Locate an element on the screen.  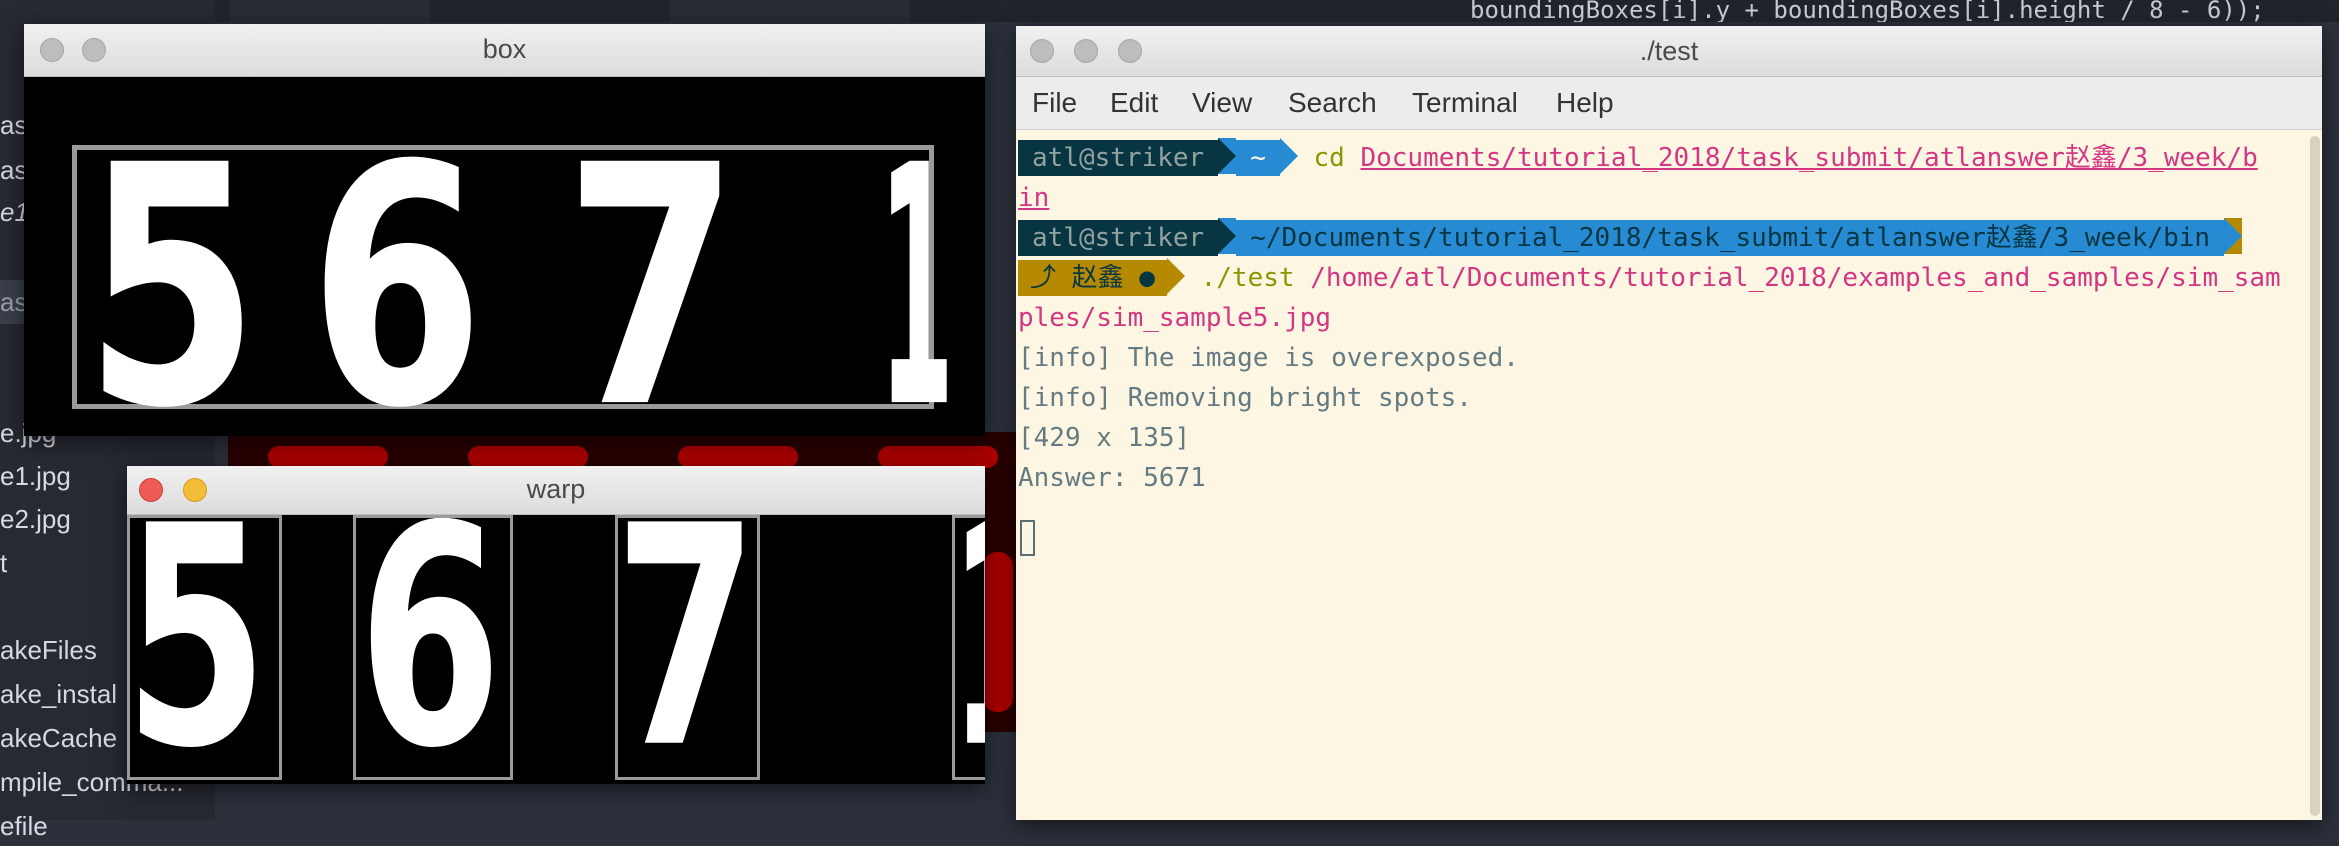
warp-digit: 5 is located at coordinates (198, 647).